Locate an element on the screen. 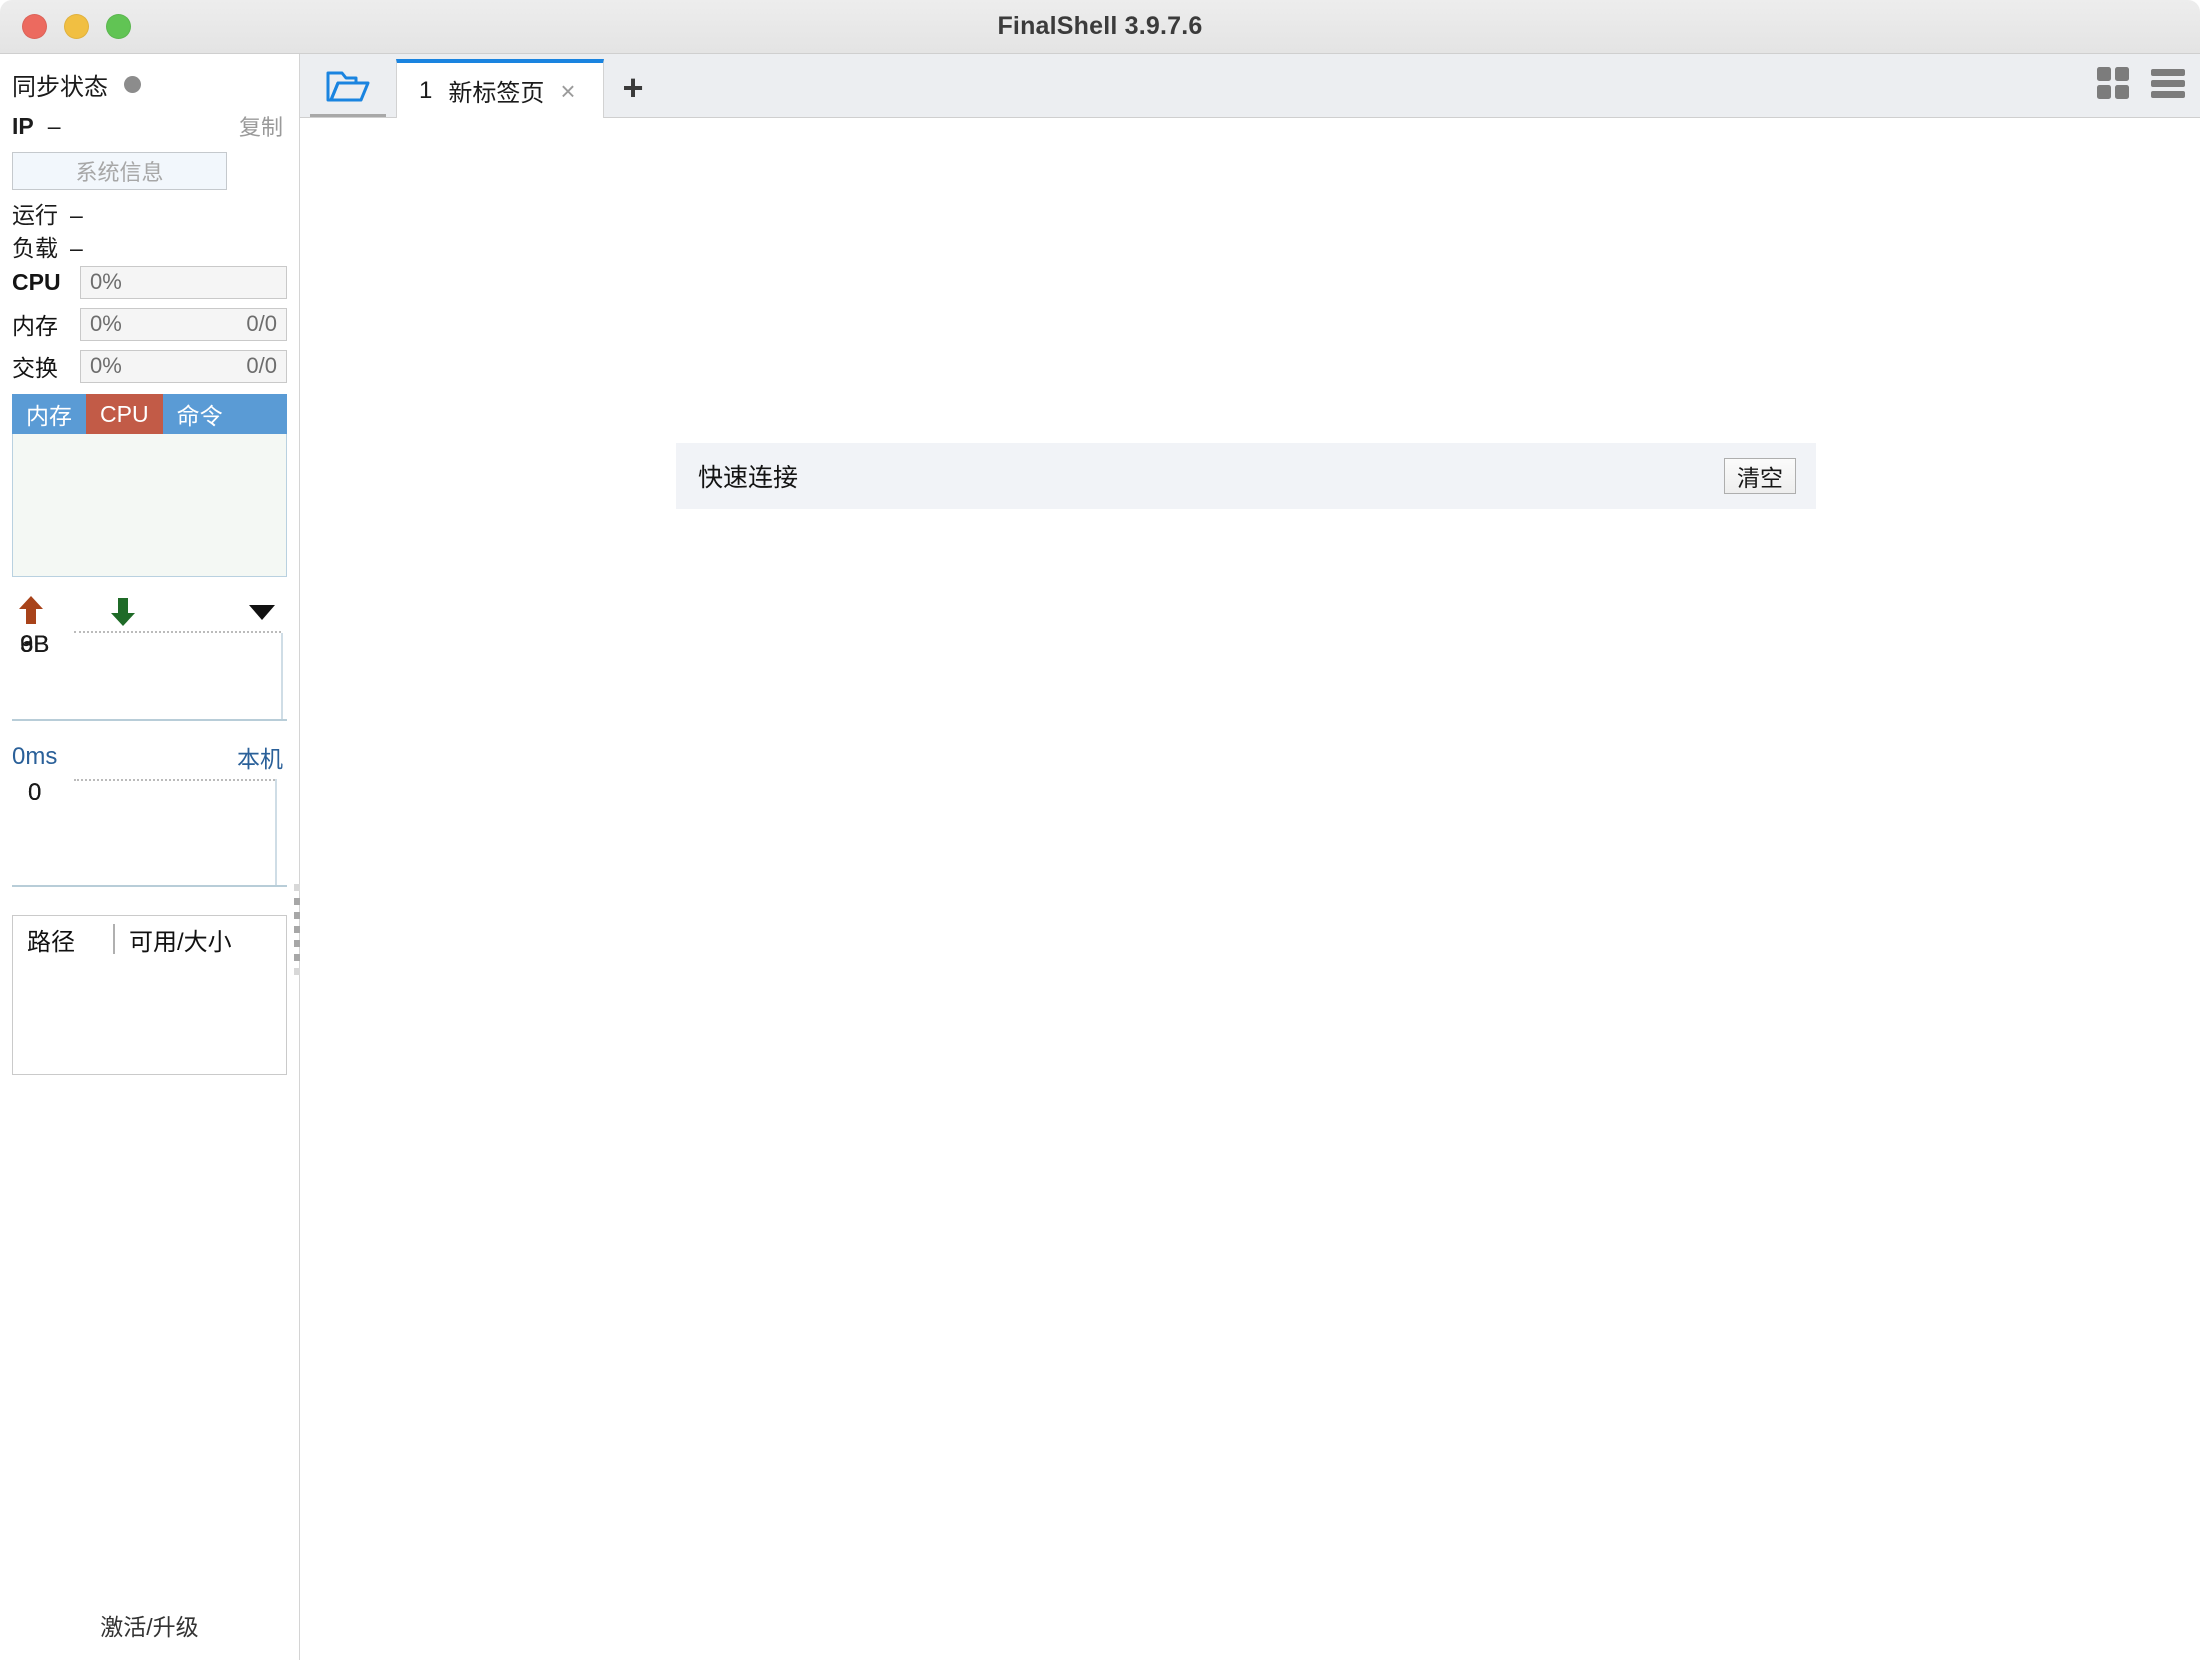  load-row: 负载 – is located at coordinates (149, 245).